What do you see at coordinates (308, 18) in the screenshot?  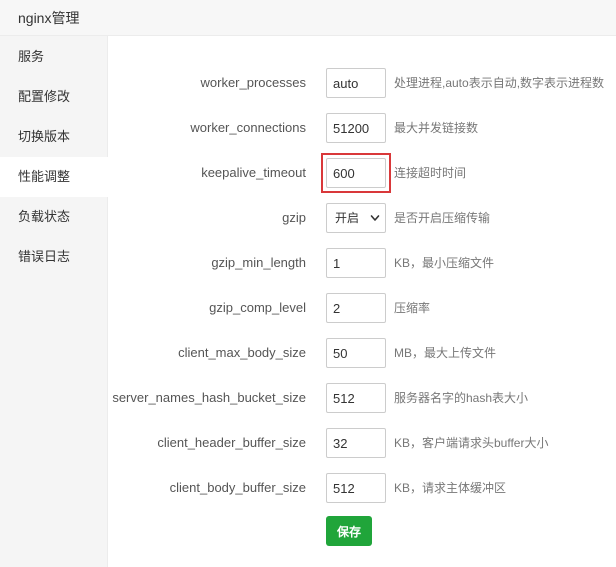 I see `window-header: nginx管理` at bounding box center [308, 18].